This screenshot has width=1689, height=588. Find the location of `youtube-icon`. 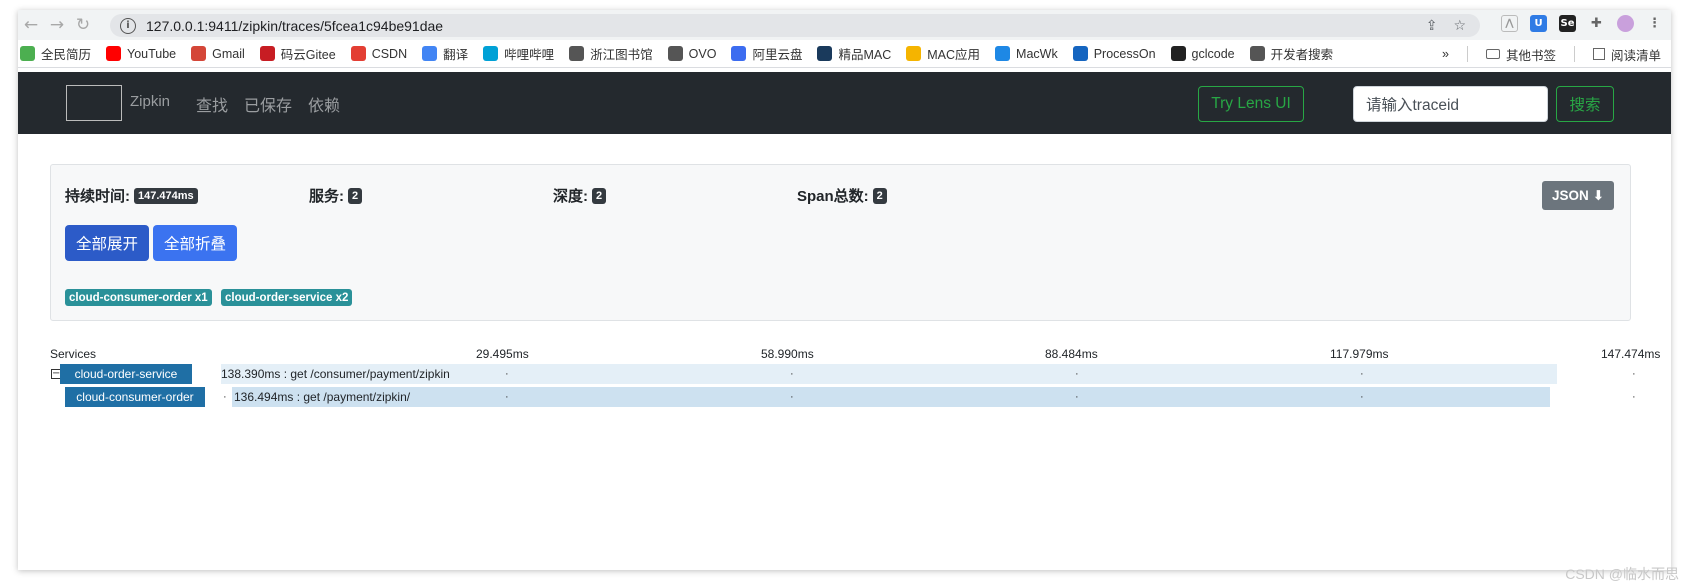

youtube-icon is located at coordinates (114, 53).